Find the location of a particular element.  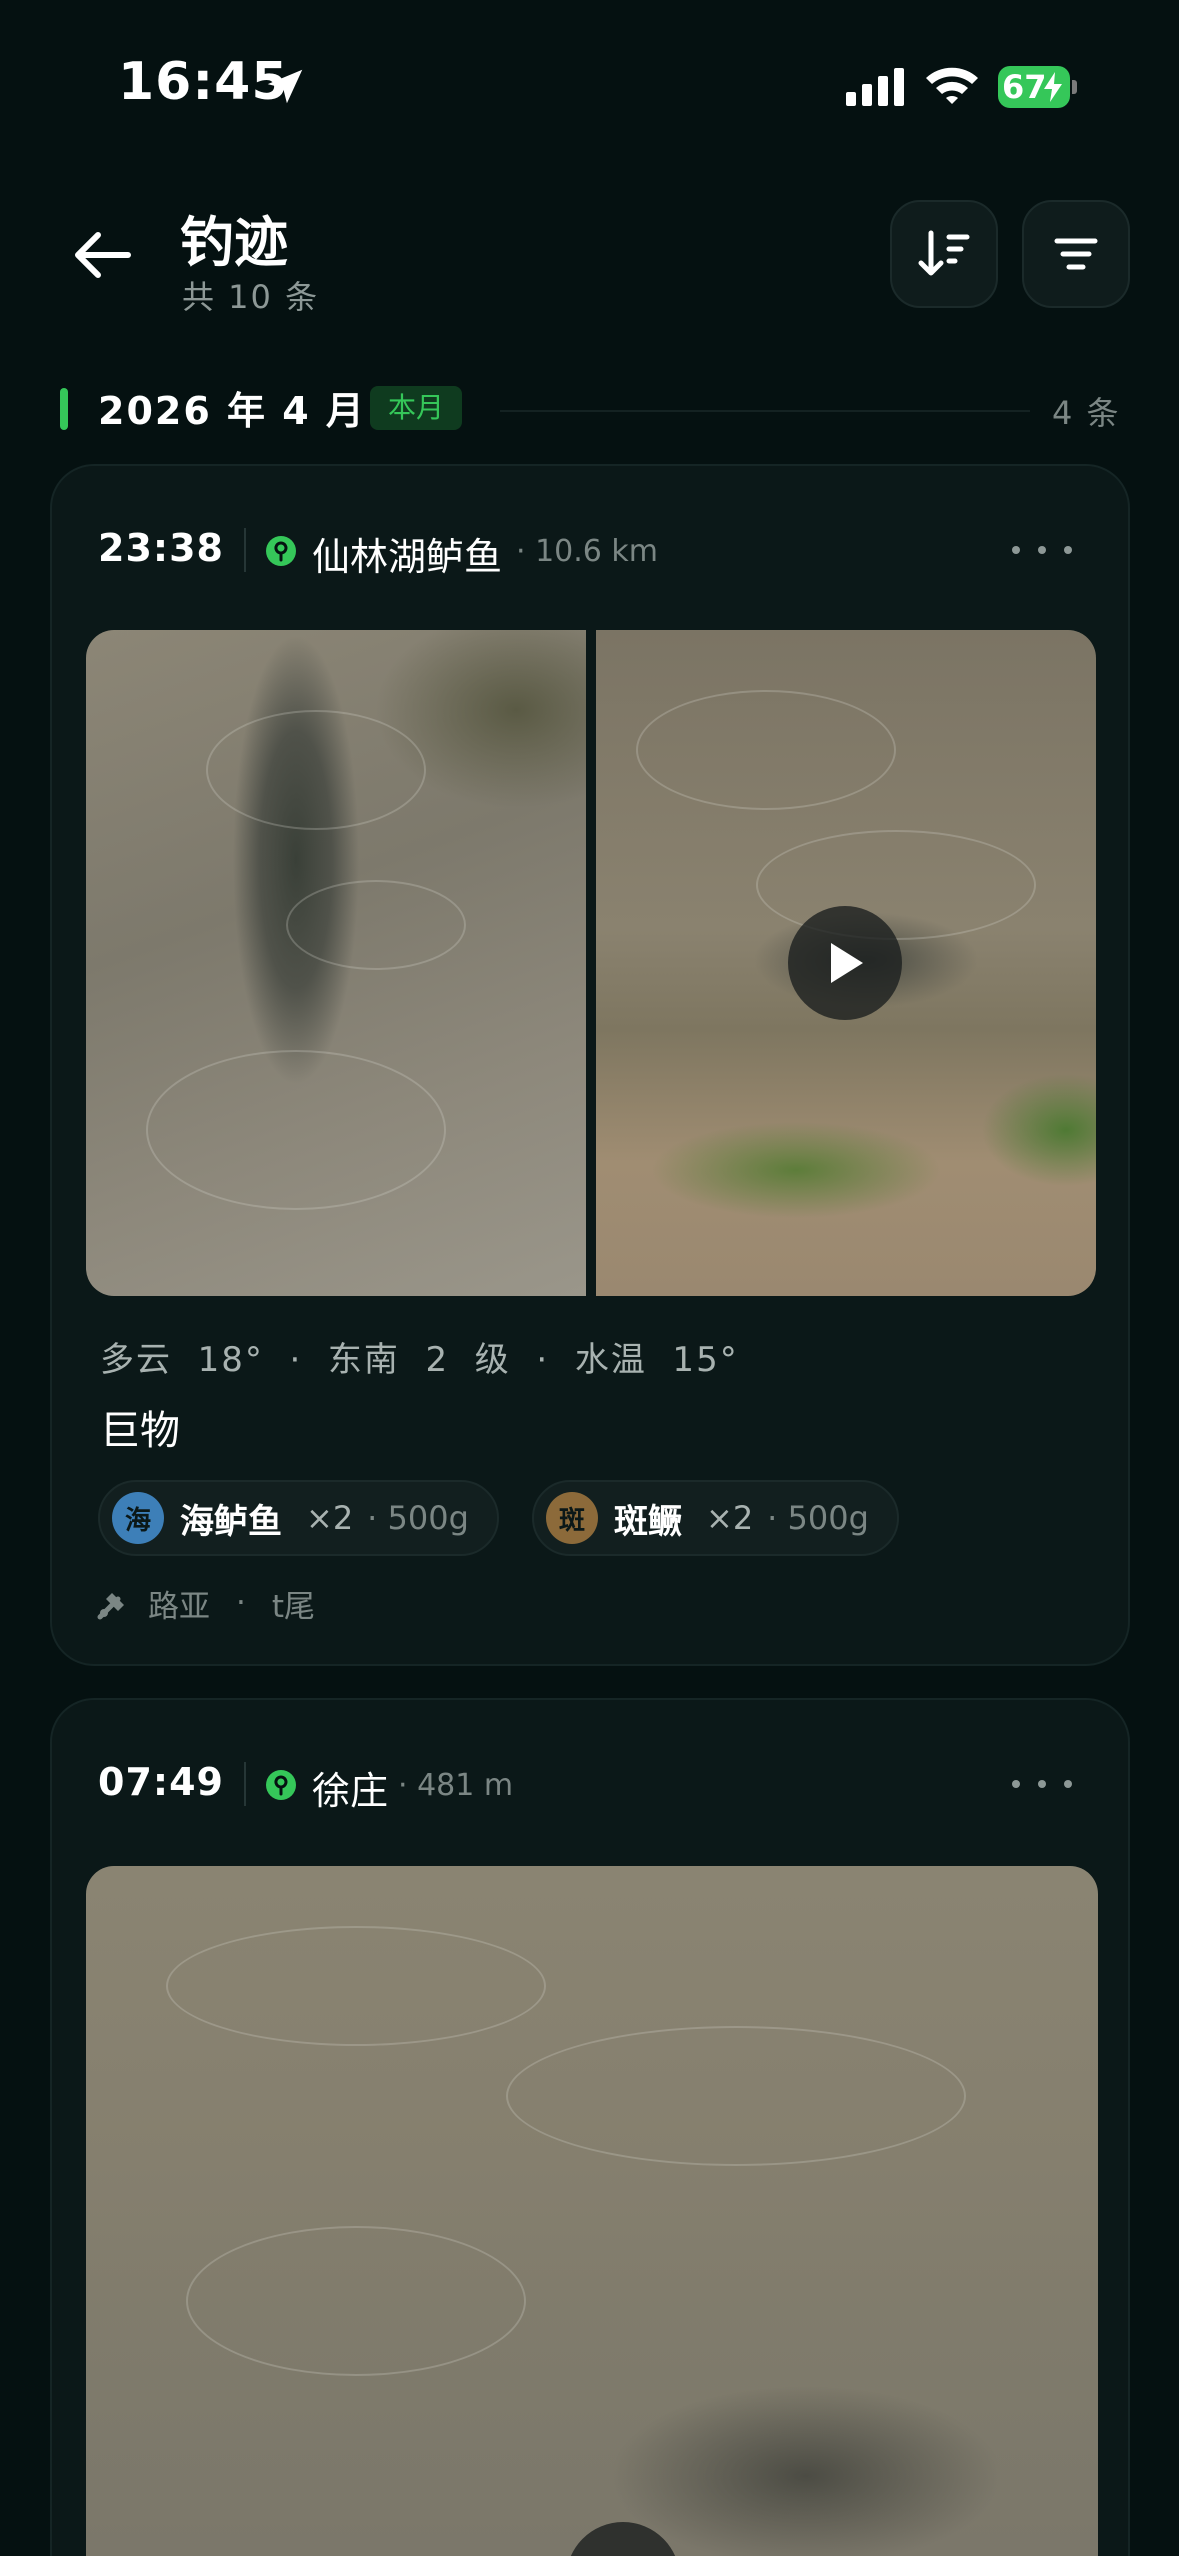

page-title: 钓迹 is located at coordinates (234, 242).